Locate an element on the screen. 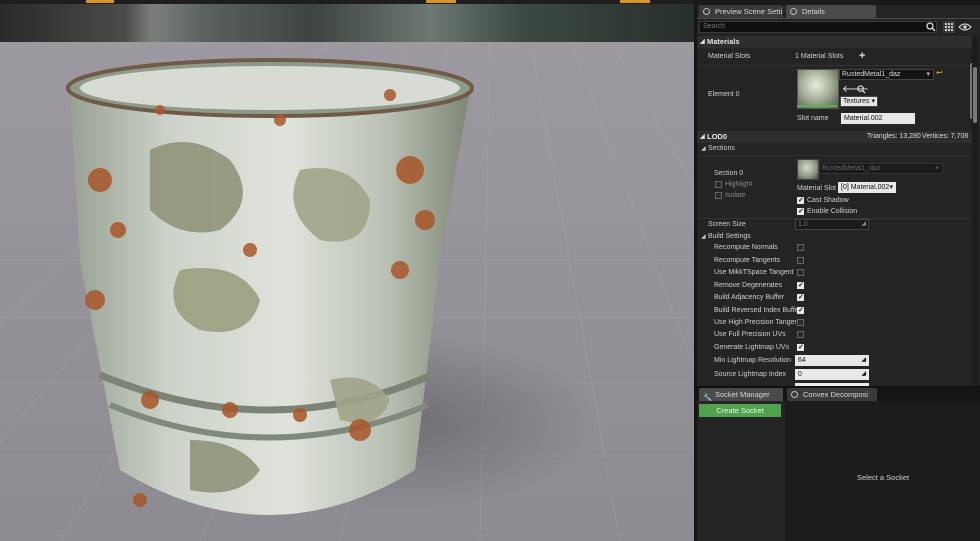 This screenshot has width=980, height=541. material-slots-label: Material Slots is located at coordinates (729, 56).